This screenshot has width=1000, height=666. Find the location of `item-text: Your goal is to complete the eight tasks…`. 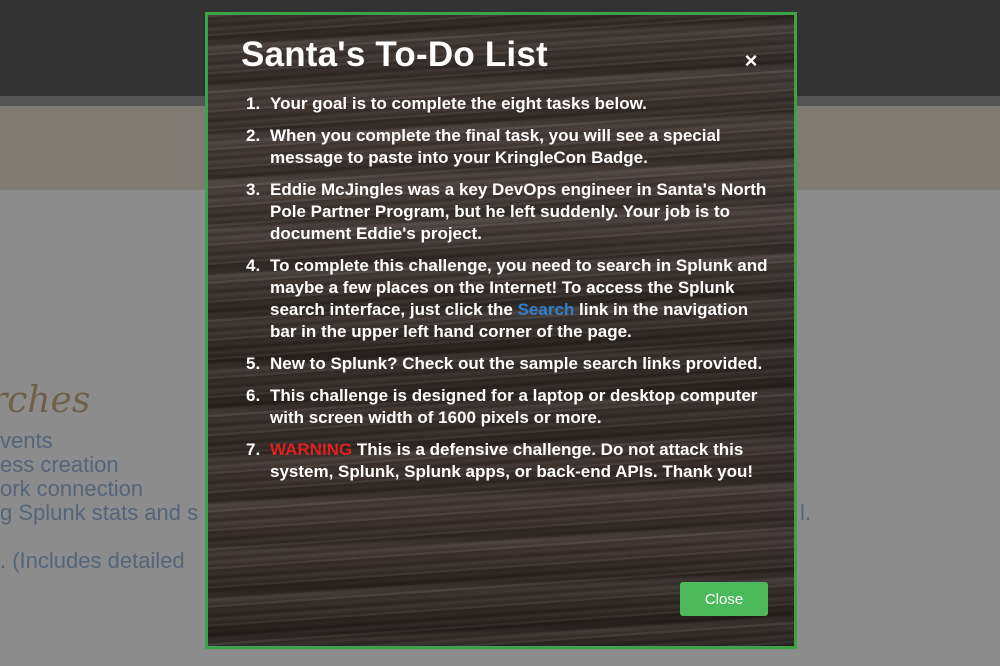

item-text: Your goal is to complete the eight tasks… is located at coordinates (458, 103).